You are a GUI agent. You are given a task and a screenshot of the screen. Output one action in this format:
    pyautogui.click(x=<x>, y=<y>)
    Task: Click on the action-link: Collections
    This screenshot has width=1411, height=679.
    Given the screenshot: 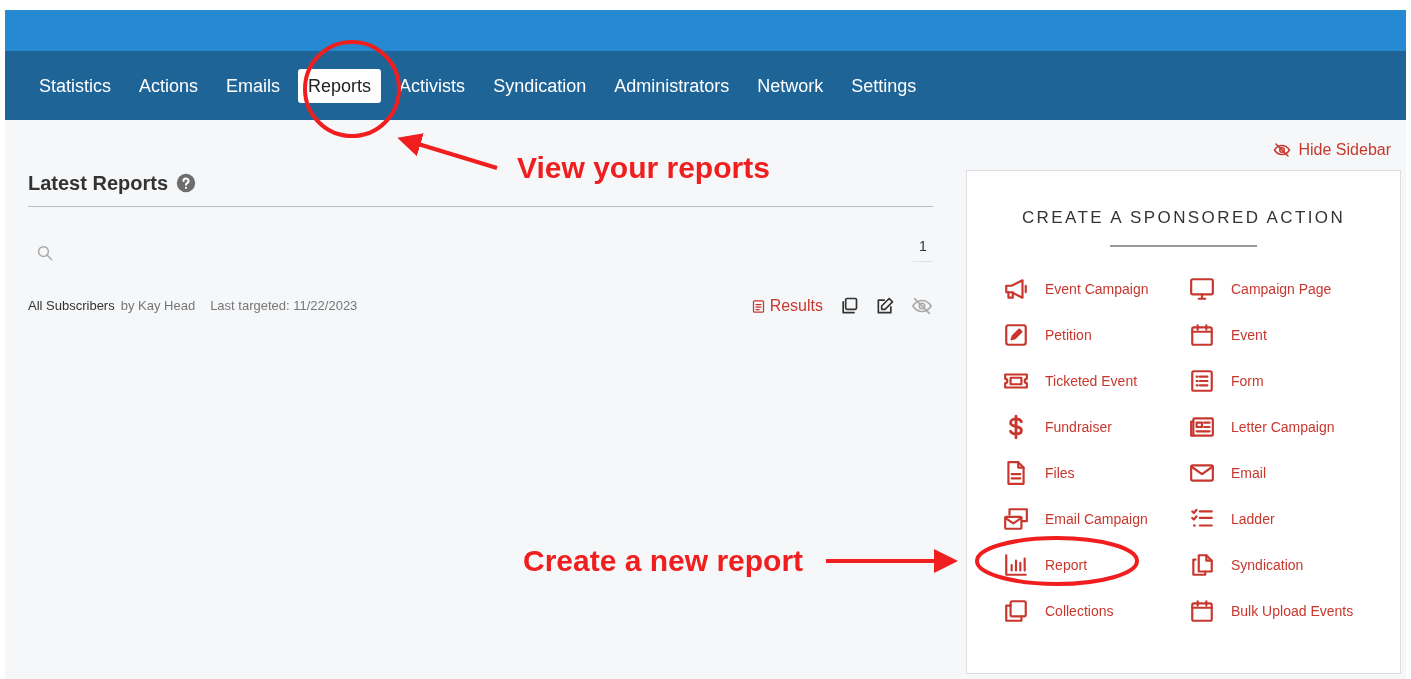 What is the action you would take?
    pyautogui.click(x=1096, y=611)
    